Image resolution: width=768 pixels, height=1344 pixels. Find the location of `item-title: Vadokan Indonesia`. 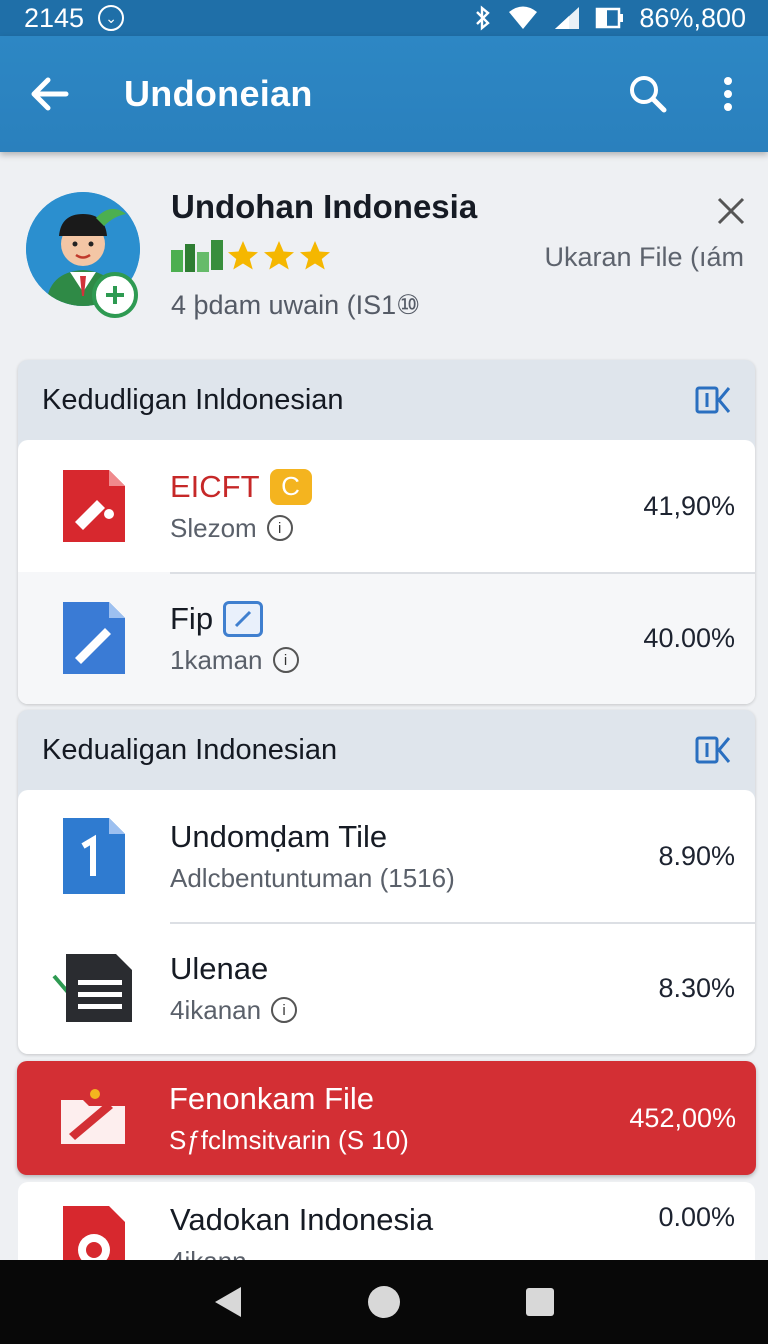

item-title: Vadokan Indonesia is located at coordinates (302, 1219).